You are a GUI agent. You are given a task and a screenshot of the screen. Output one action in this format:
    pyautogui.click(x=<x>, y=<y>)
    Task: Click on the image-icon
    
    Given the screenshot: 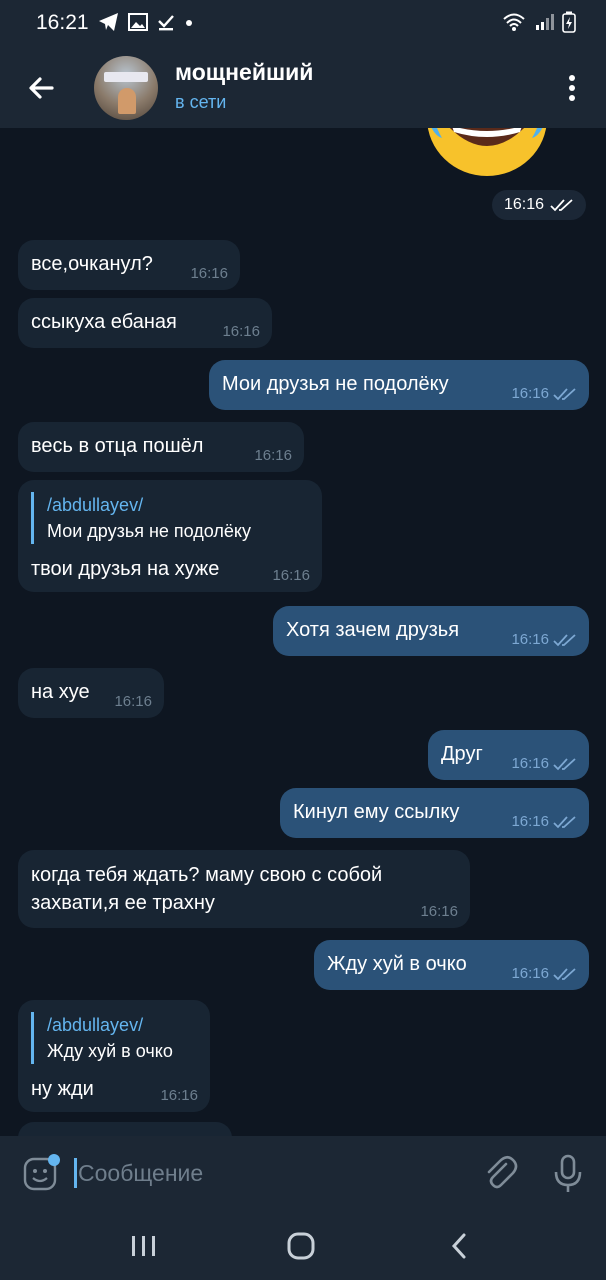 What is the action you would take?
    pyautogui.click(x=138, y=22)
    